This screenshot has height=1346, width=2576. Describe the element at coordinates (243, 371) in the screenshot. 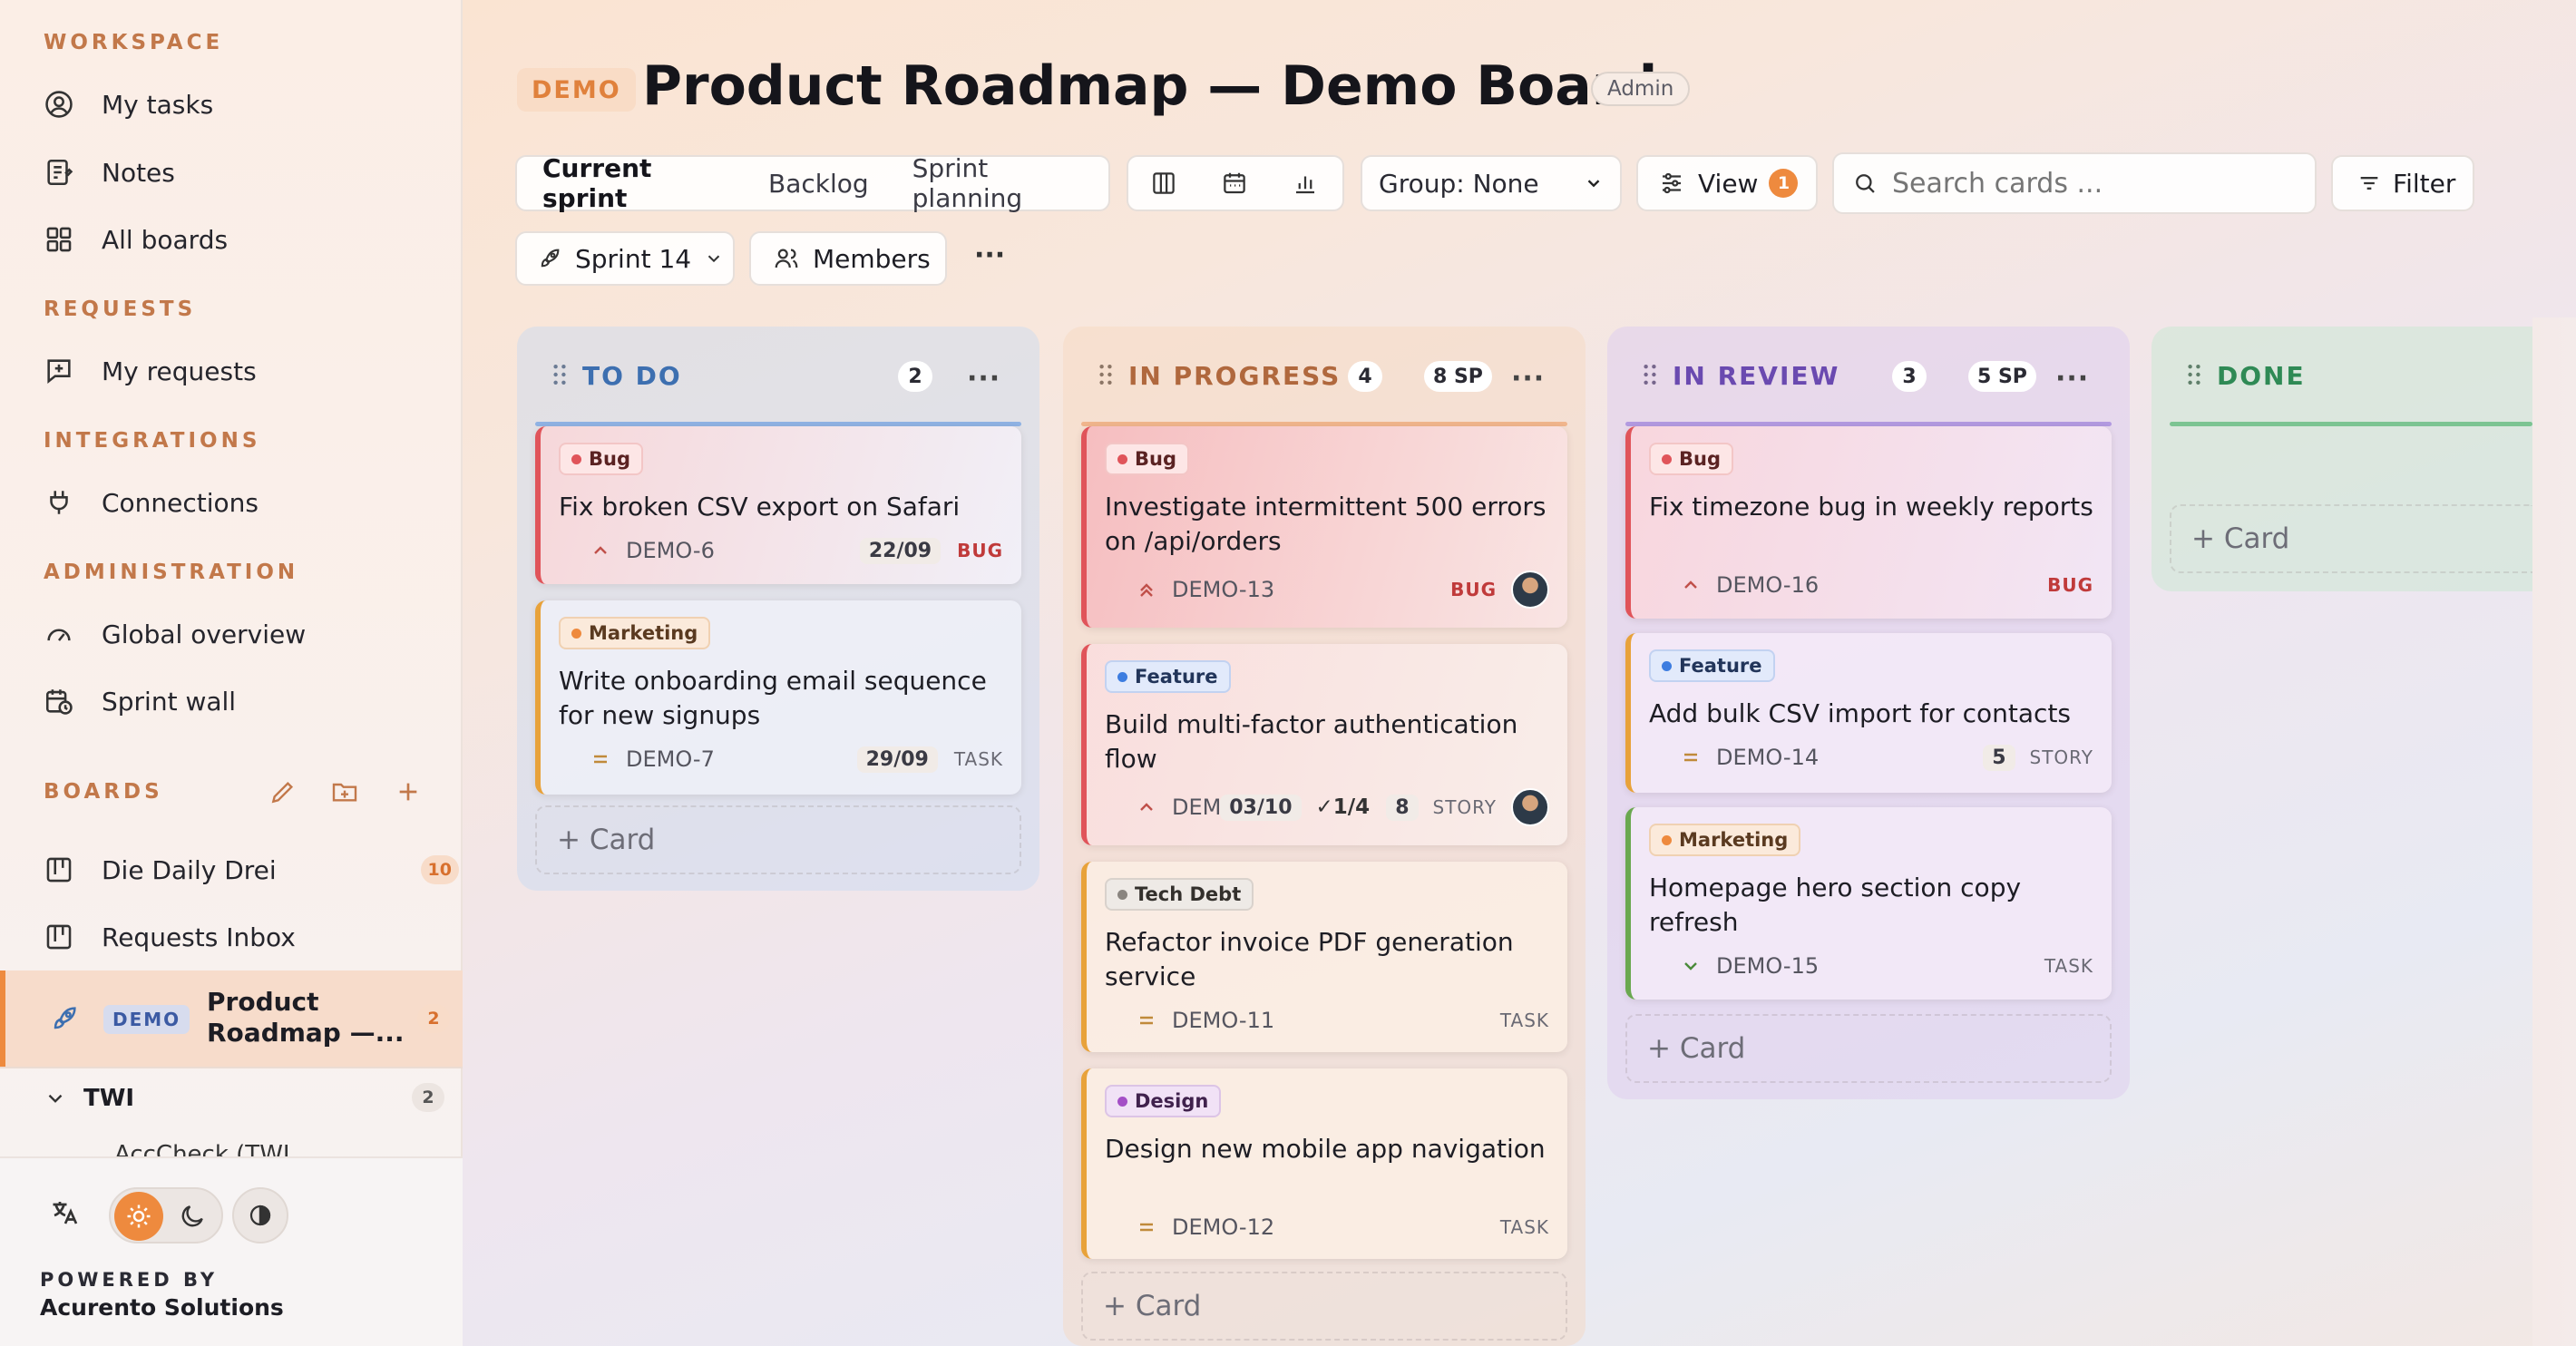

I see `sidebar-item-my-requests: My requests` at that location.